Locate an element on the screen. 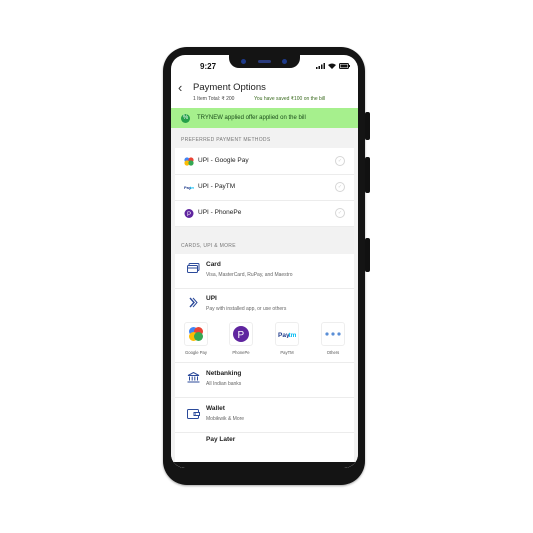 The width and height of the screenshot is (533, 533). preferred-item-google-pay: UPI - Google Pay ✓ is located at coordinates (264, 161).